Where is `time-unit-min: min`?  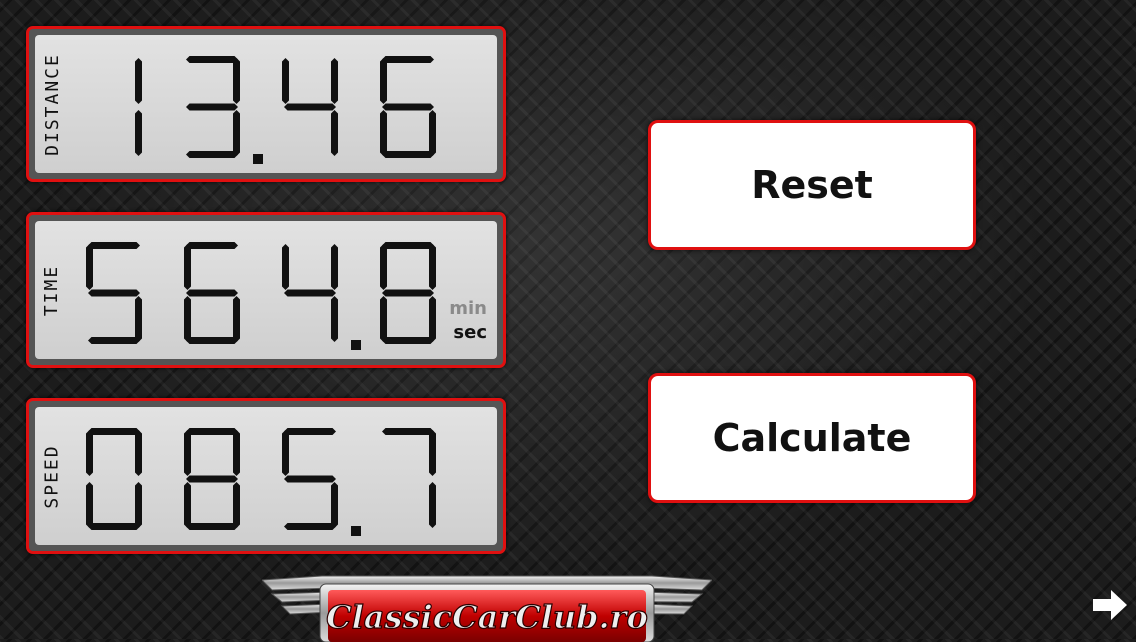 time-unit-min: min is located at coordinates (468, 308).